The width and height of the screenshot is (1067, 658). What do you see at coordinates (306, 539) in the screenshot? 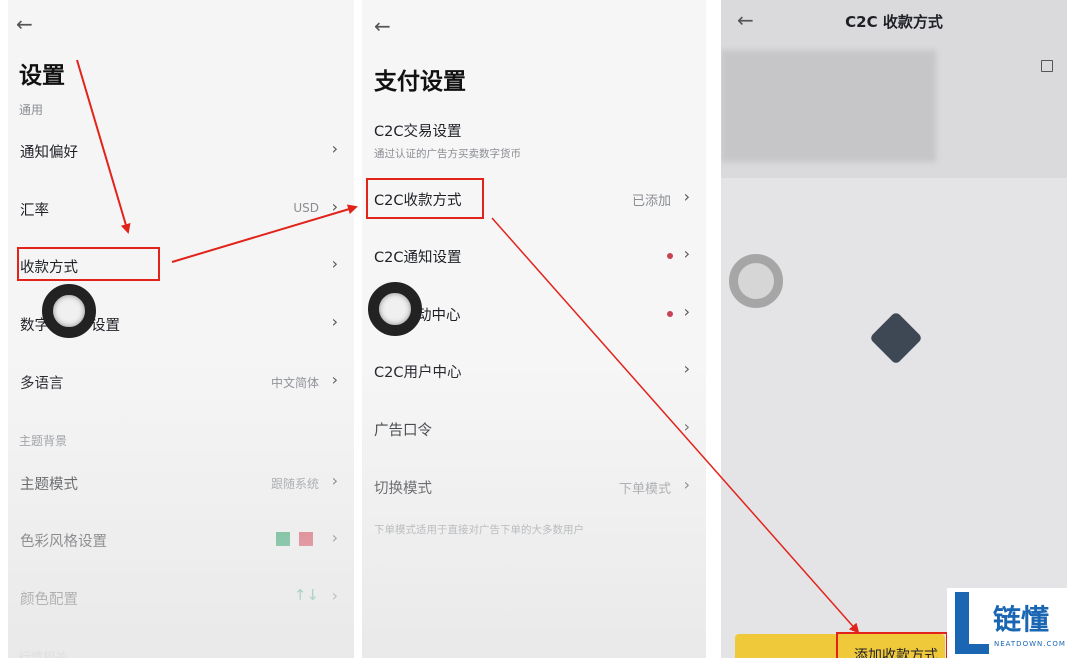
I see `red-swatch-icon` at bounding box center [306, 539].